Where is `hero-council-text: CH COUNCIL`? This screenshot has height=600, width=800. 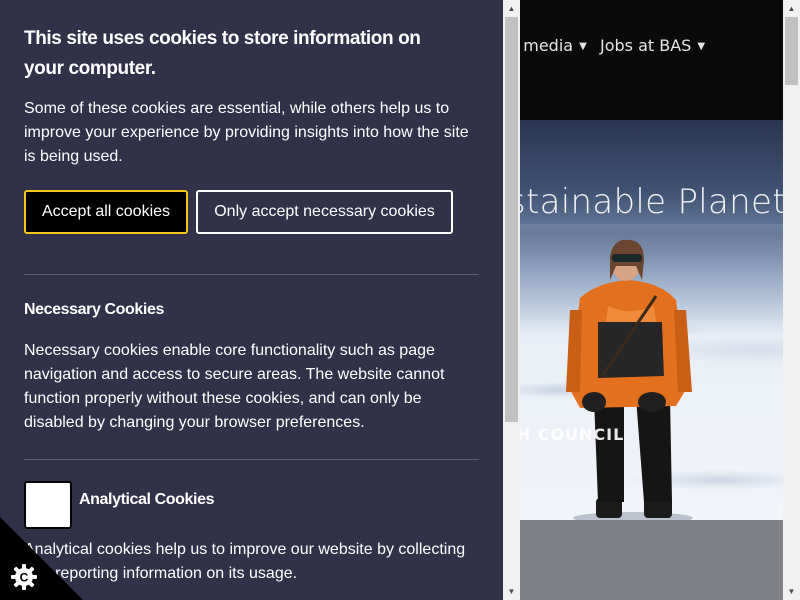 hero-council-text: CH COUNCIL is located at coordinates (564, 434).